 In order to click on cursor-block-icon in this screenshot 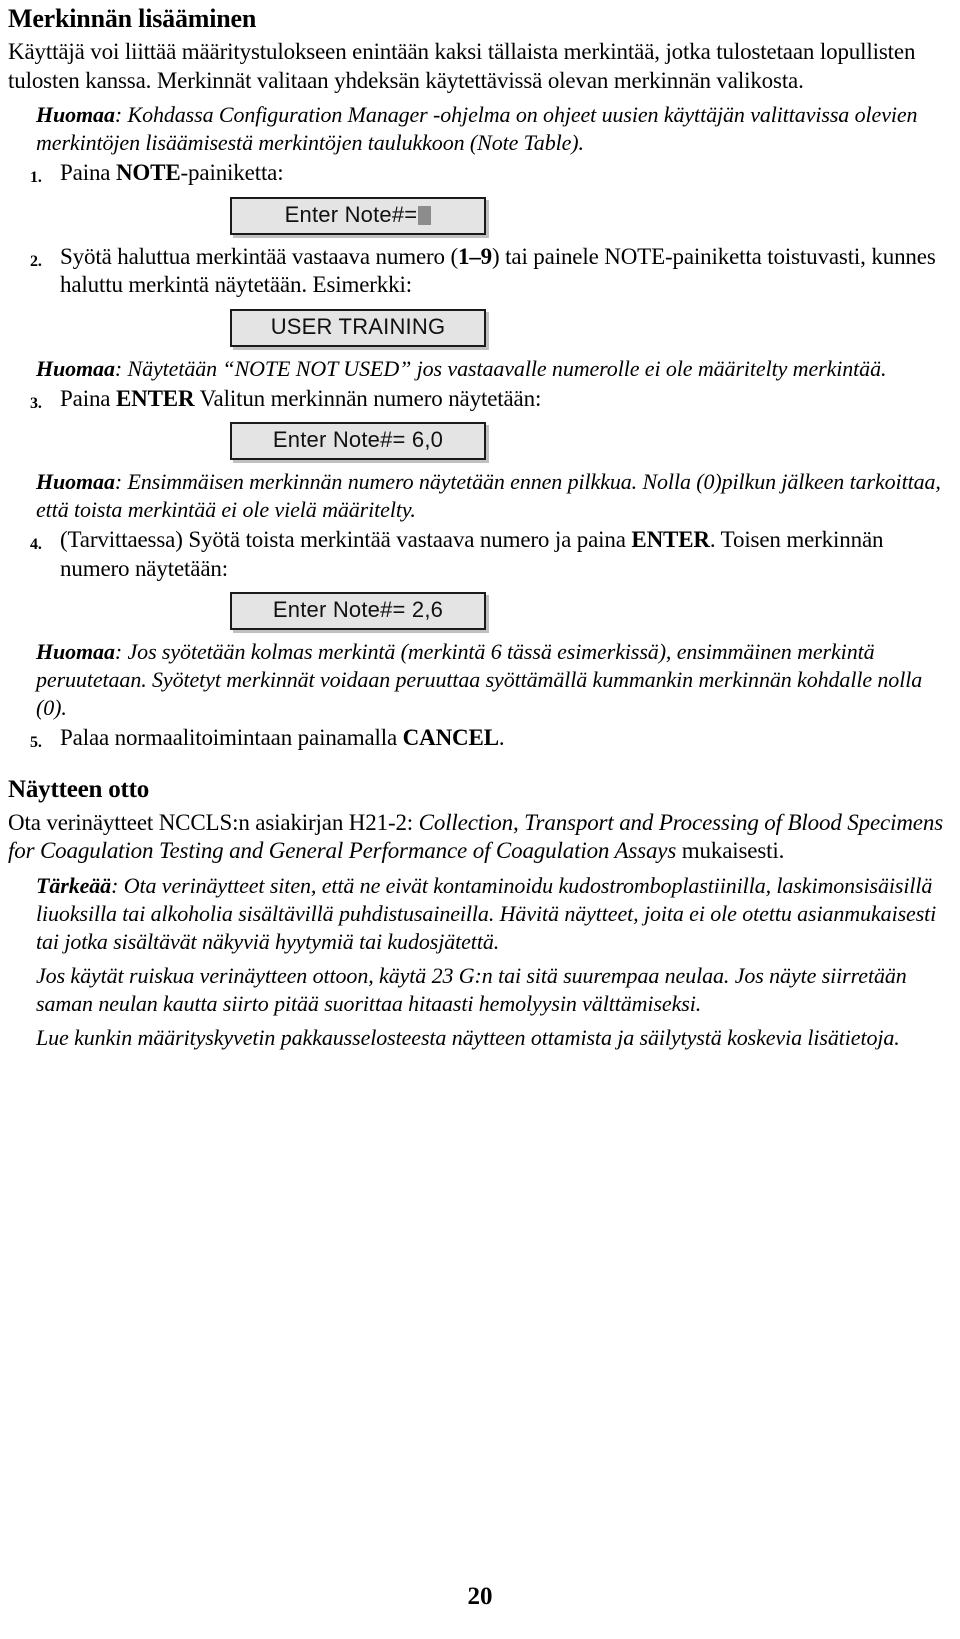, I will do `click(425, 215)`.